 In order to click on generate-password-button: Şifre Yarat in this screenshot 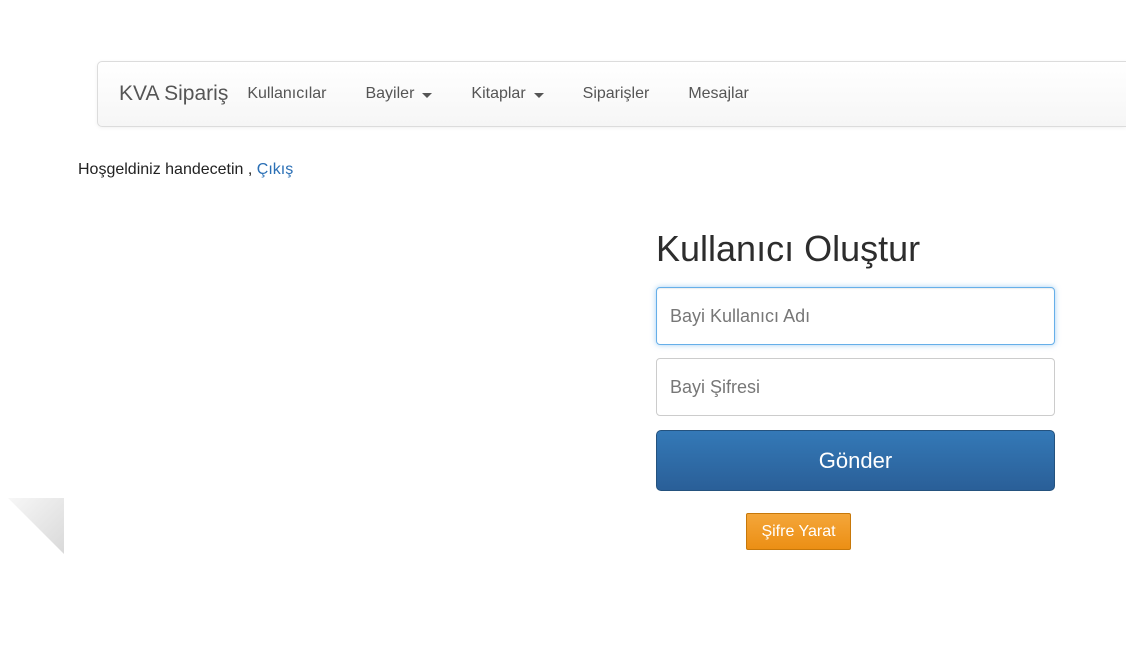, I will do `click(798, 531)`.